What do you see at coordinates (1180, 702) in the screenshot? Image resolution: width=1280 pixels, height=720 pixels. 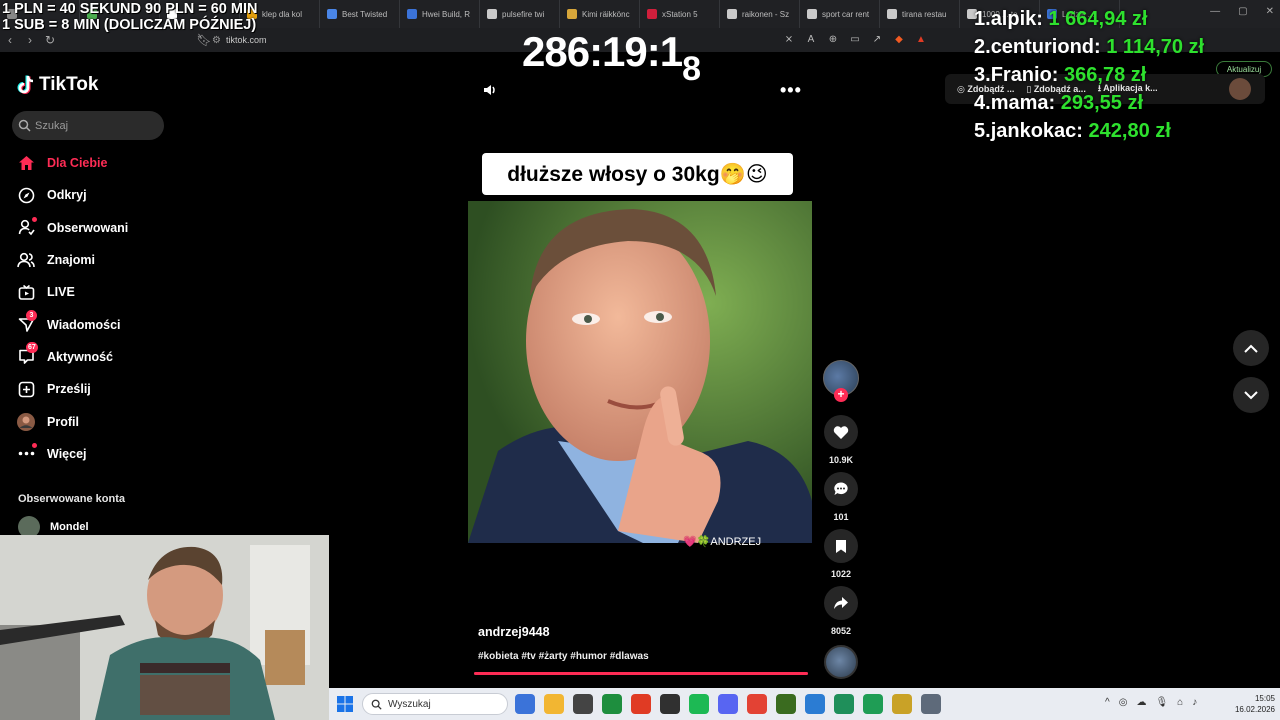 I see `tray-network-icon: ⌂` at bounding box center [1180, 702].